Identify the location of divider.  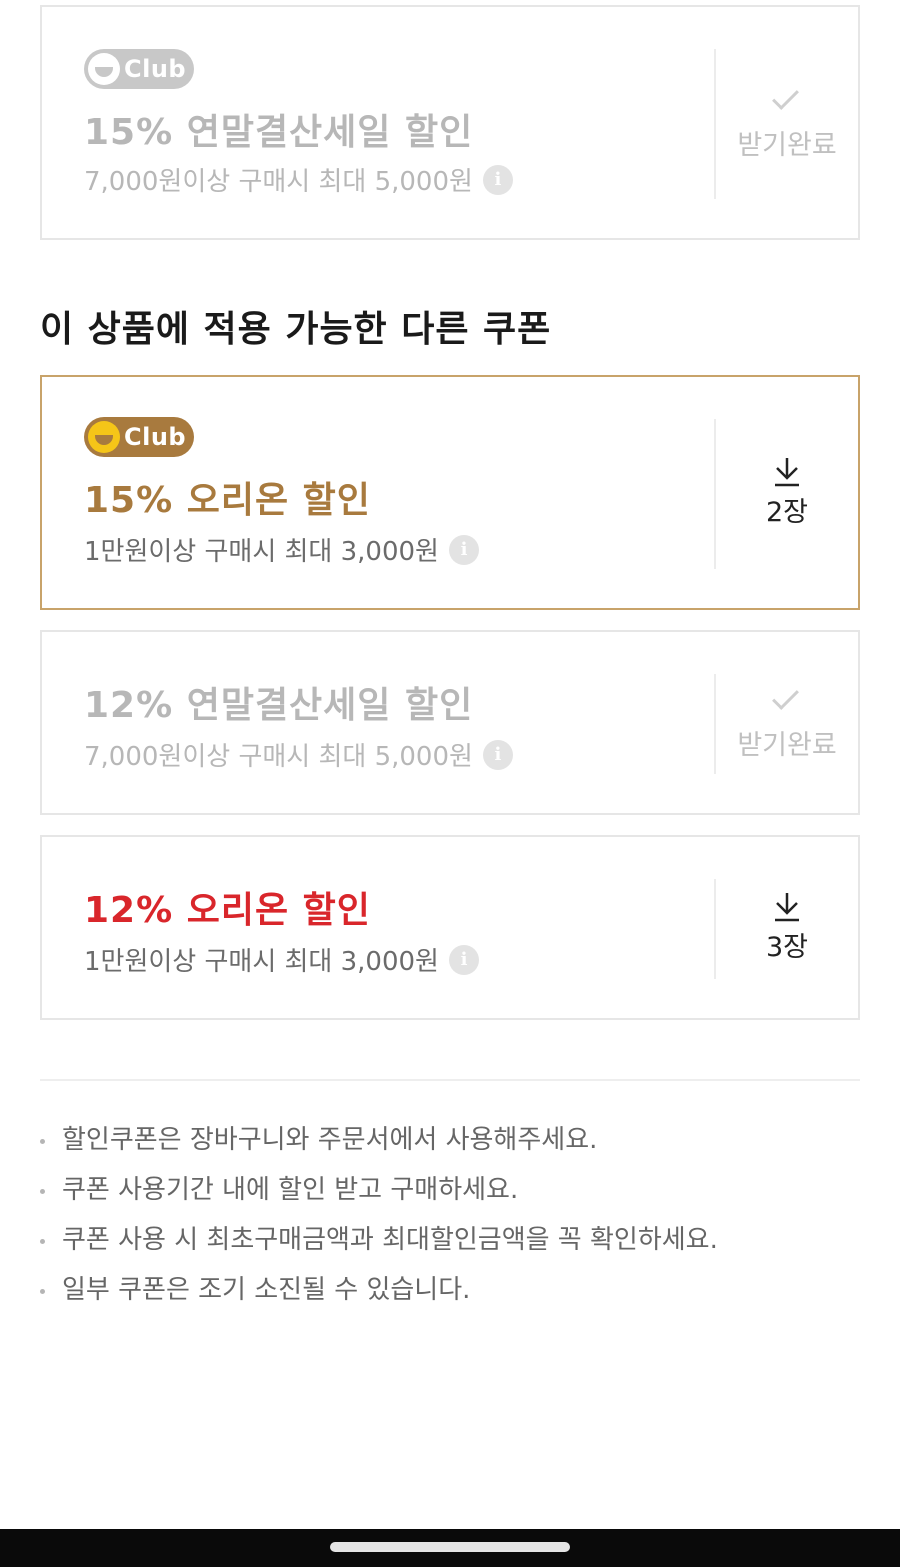
(450, 1080).